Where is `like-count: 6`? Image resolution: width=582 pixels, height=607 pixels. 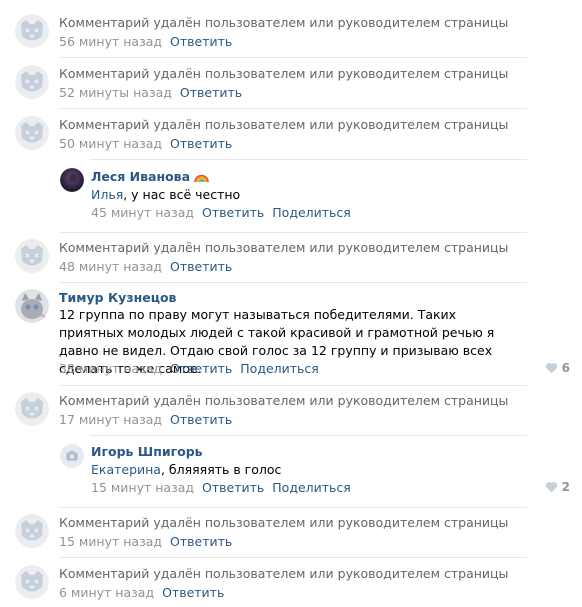
like-count: 6 is located at coordinates (565, 368).